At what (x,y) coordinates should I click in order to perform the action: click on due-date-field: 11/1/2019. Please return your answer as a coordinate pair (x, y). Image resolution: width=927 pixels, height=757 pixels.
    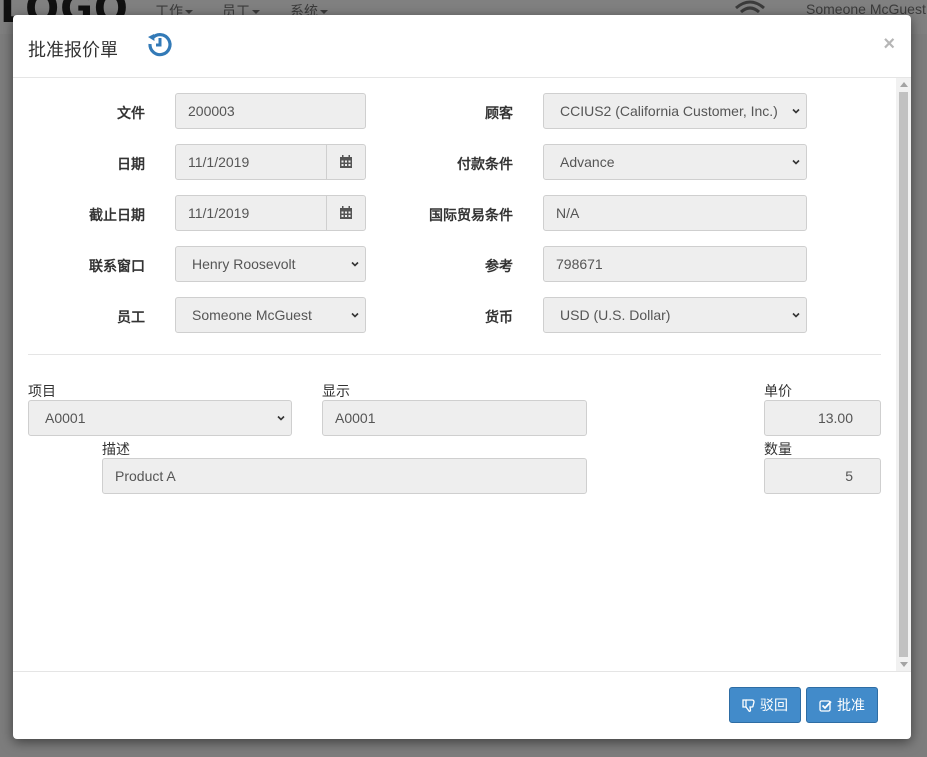
    Looking at the image, I should click on (251, 213).